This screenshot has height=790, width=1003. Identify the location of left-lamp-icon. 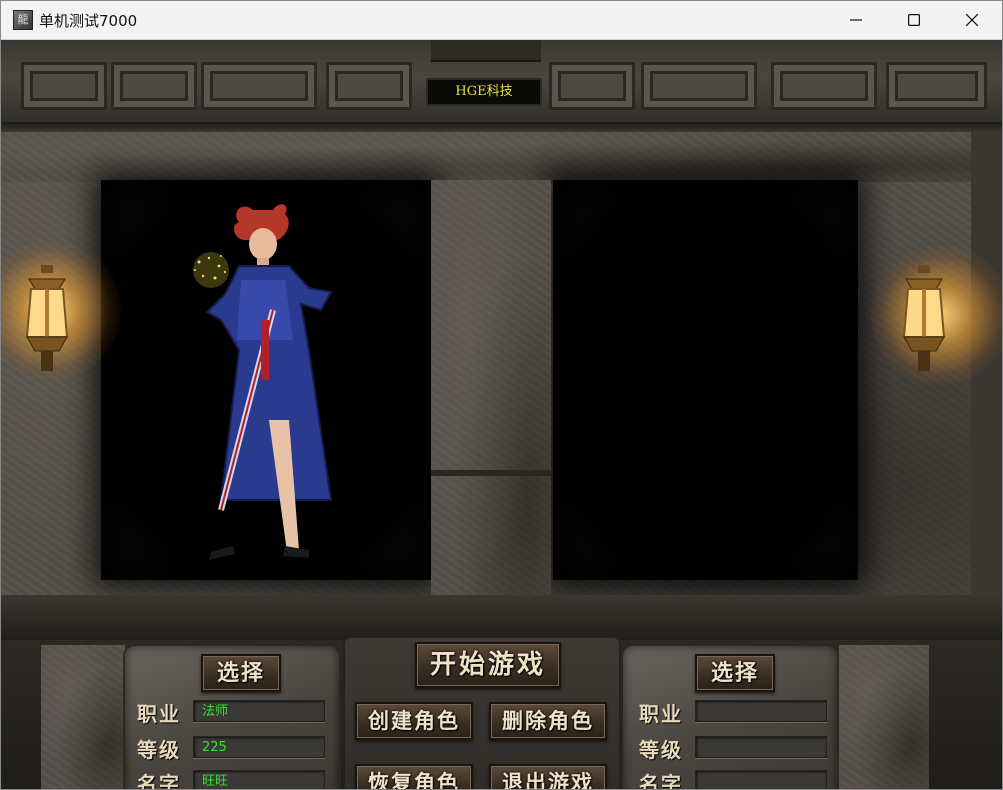
(47, 318).